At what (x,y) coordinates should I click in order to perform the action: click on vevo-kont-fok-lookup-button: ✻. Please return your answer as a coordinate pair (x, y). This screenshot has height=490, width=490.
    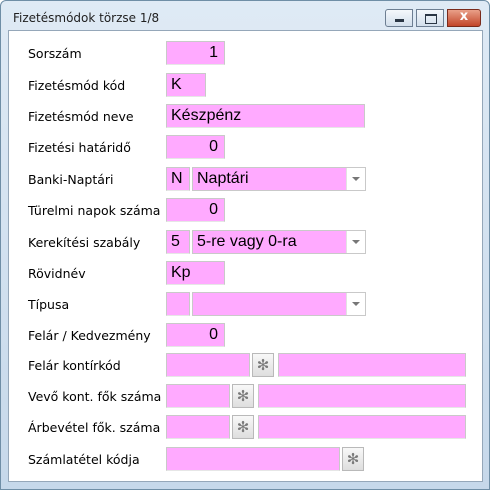
    Looking at the image, I should click on (243, 396).